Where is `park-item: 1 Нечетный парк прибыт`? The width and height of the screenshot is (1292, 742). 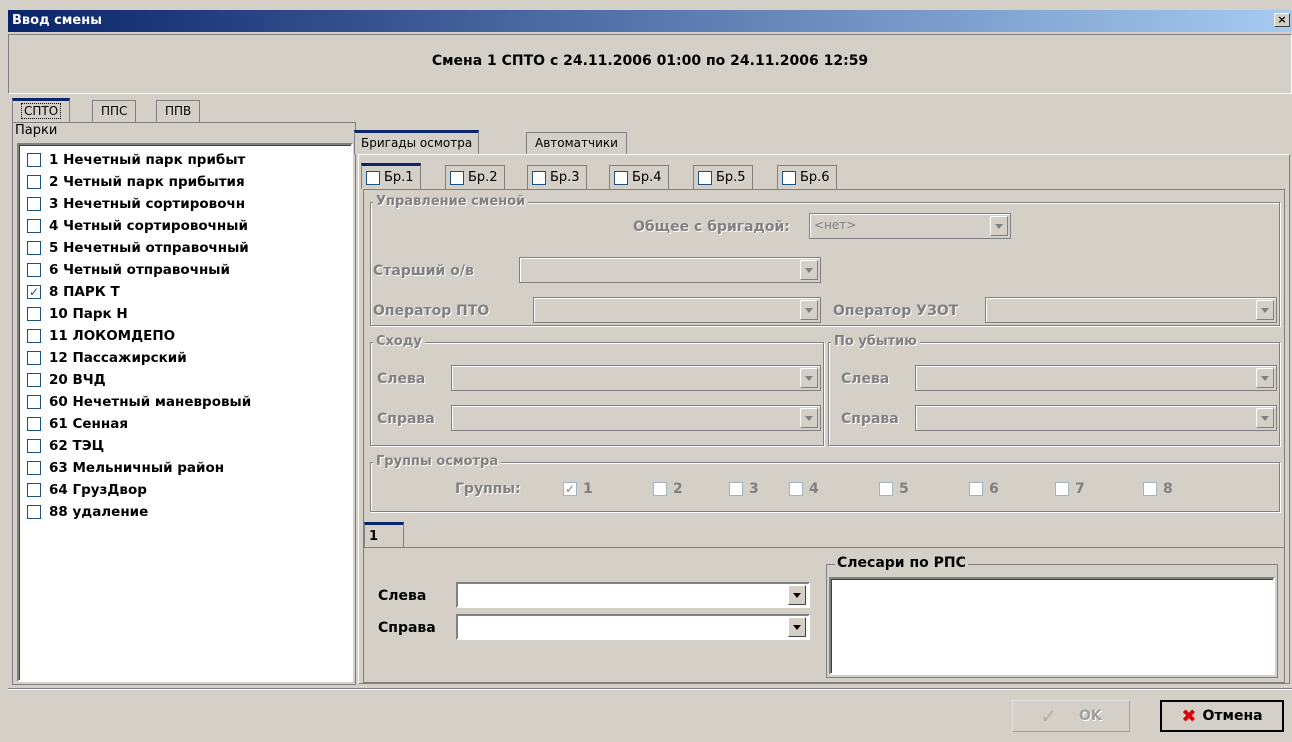
park-item: 1 Нечетный парк прибыт is located at coordinates (185, 160).